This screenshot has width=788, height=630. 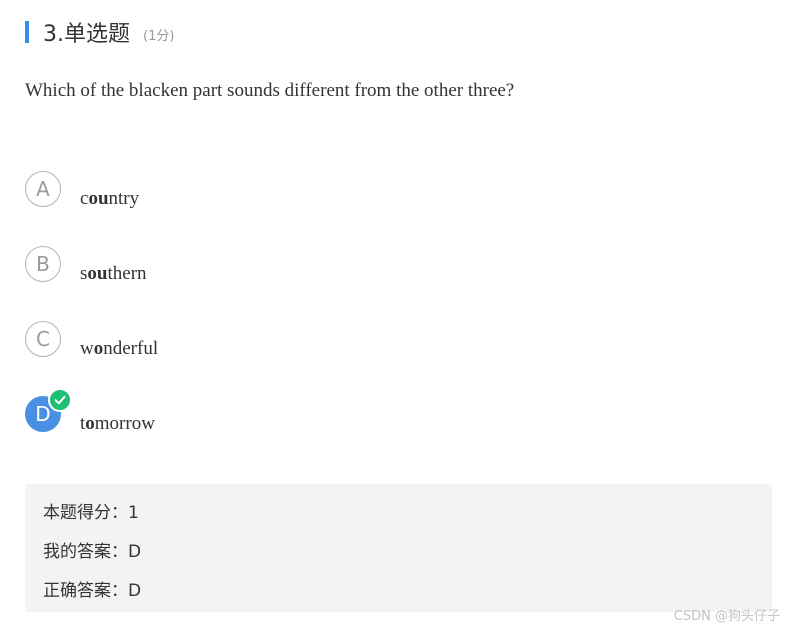 What do you see at coordinates (175, 194) in the screenshot?
I see `option-a: A country` at bounding box center [175, 194].